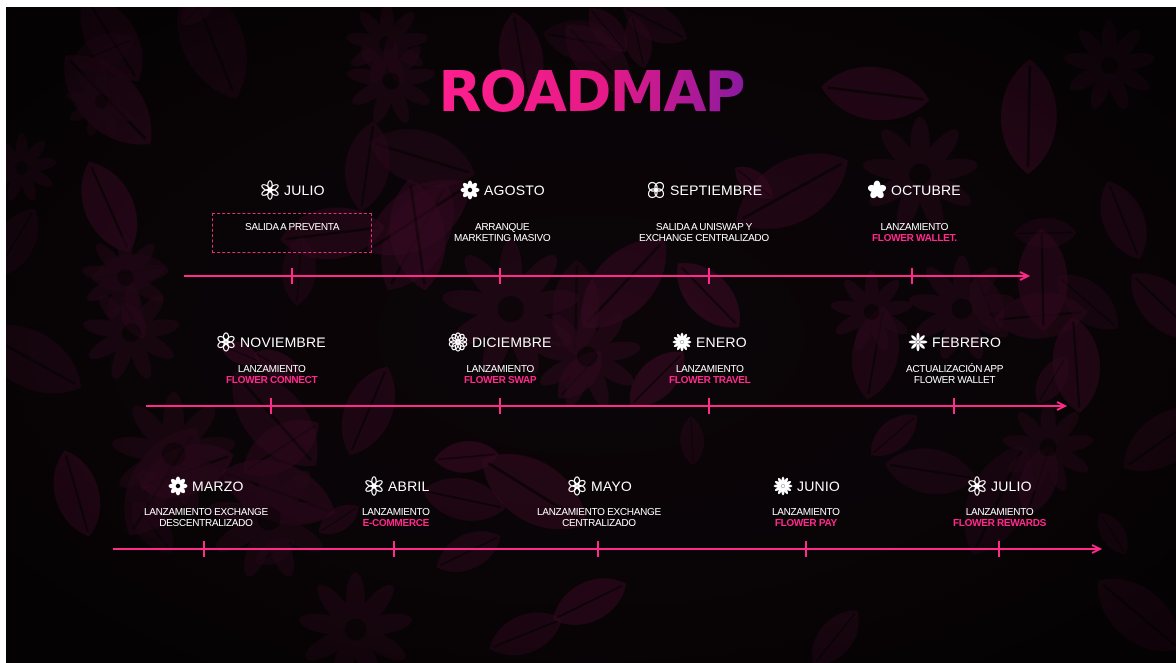  Describe the element at coordinates (502, 227) in the screenshot. I see `description-line: ARRANQUE` at that location.